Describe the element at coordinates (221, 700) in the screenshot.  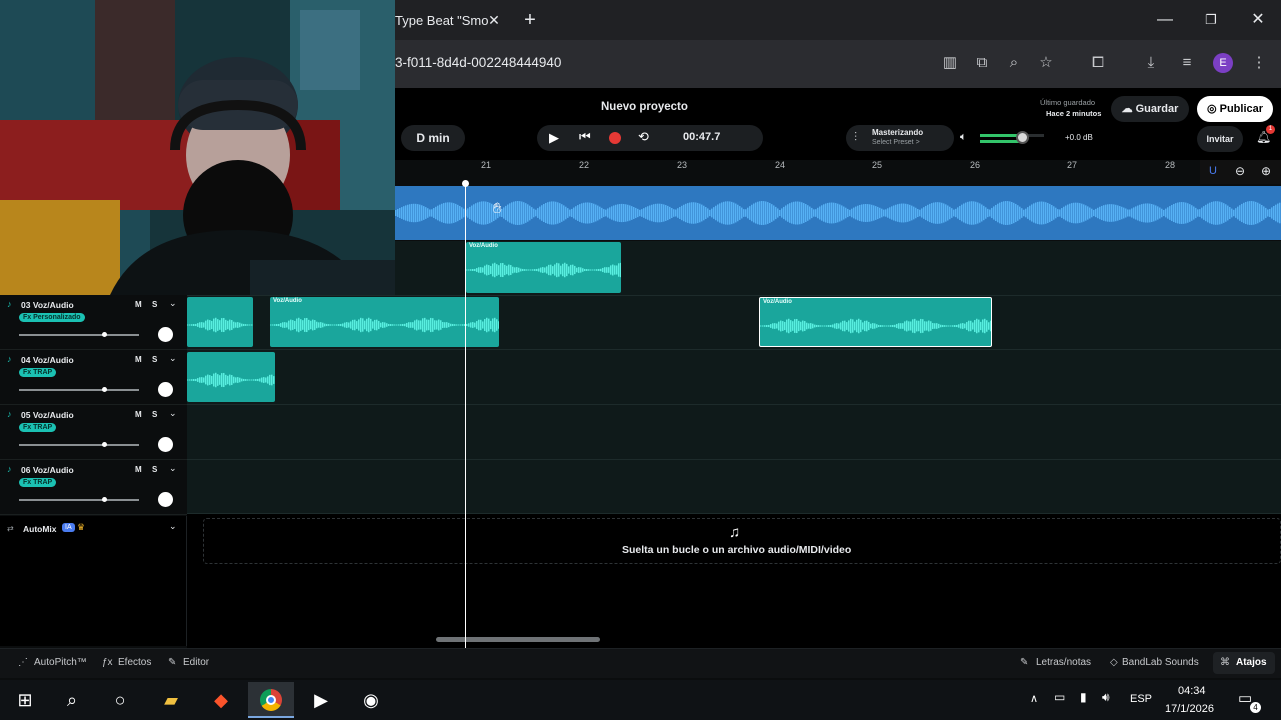
I see `brave-icon: ◆` at that location.